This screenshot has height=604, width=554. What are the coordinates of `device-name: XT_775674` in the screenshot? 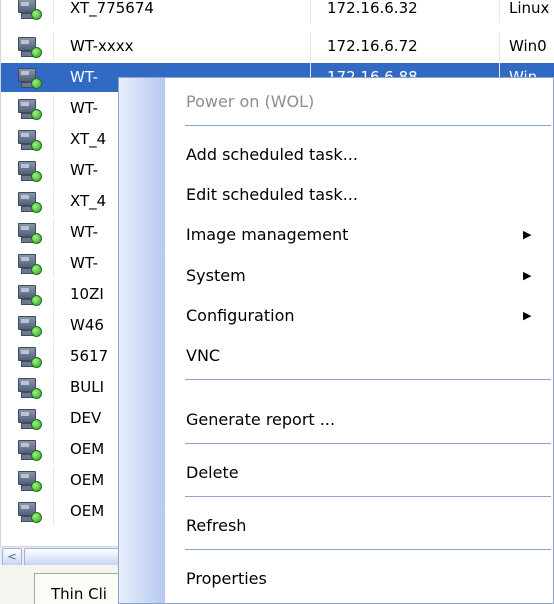 It's located at (190, 11).